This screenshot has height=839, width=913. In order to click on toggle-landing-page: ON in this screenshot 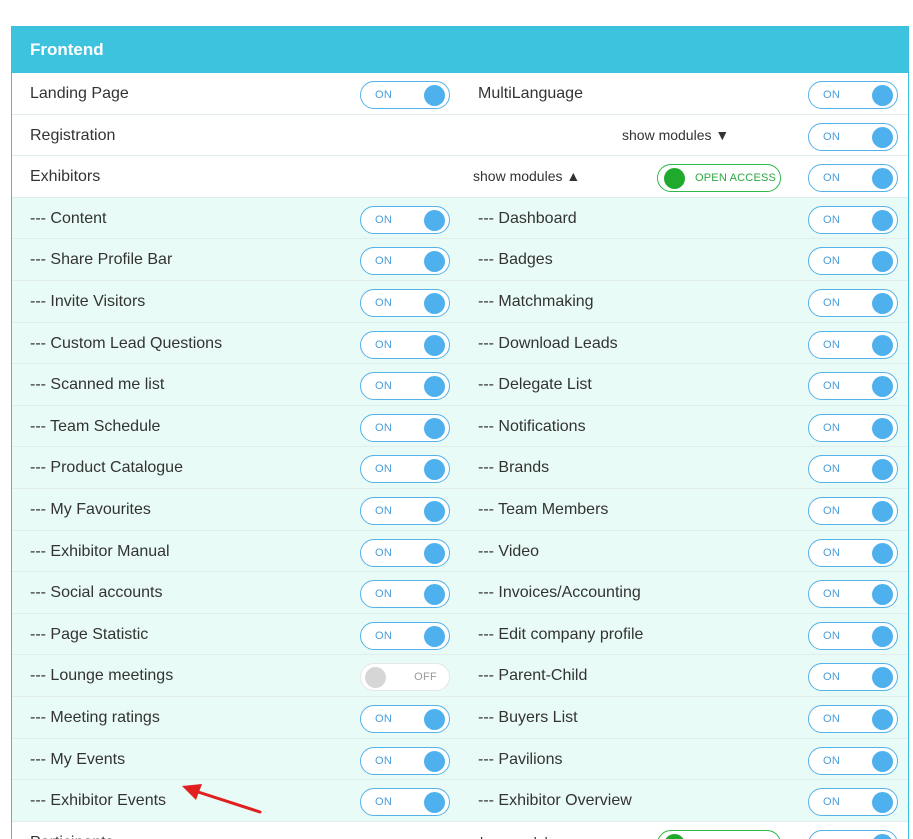, I will do `click(405, 95)`.